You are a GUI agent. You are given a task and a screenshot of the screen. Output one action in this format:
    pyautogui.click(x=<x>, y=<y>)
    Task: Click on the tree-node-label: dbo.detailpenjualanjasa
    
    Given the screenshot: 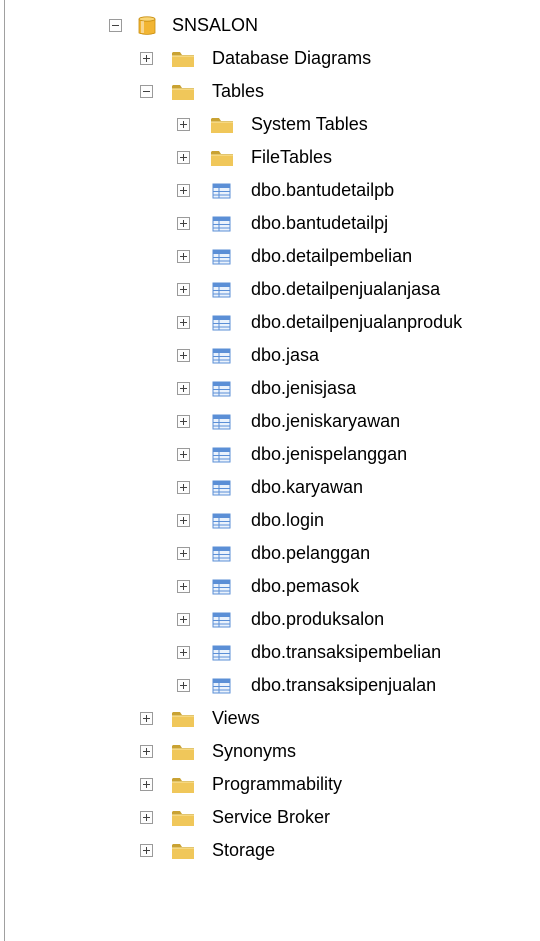 What is the action you would take?
    pyautogui.click(x=345, y=289)
    